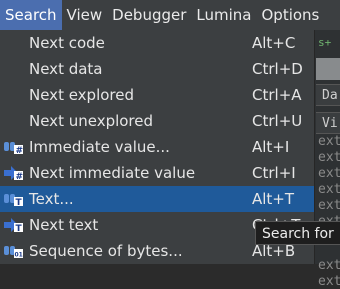 The height and width of the screenshot is (289, 340). I want to click on background-row: Vi, so click(328, 123).